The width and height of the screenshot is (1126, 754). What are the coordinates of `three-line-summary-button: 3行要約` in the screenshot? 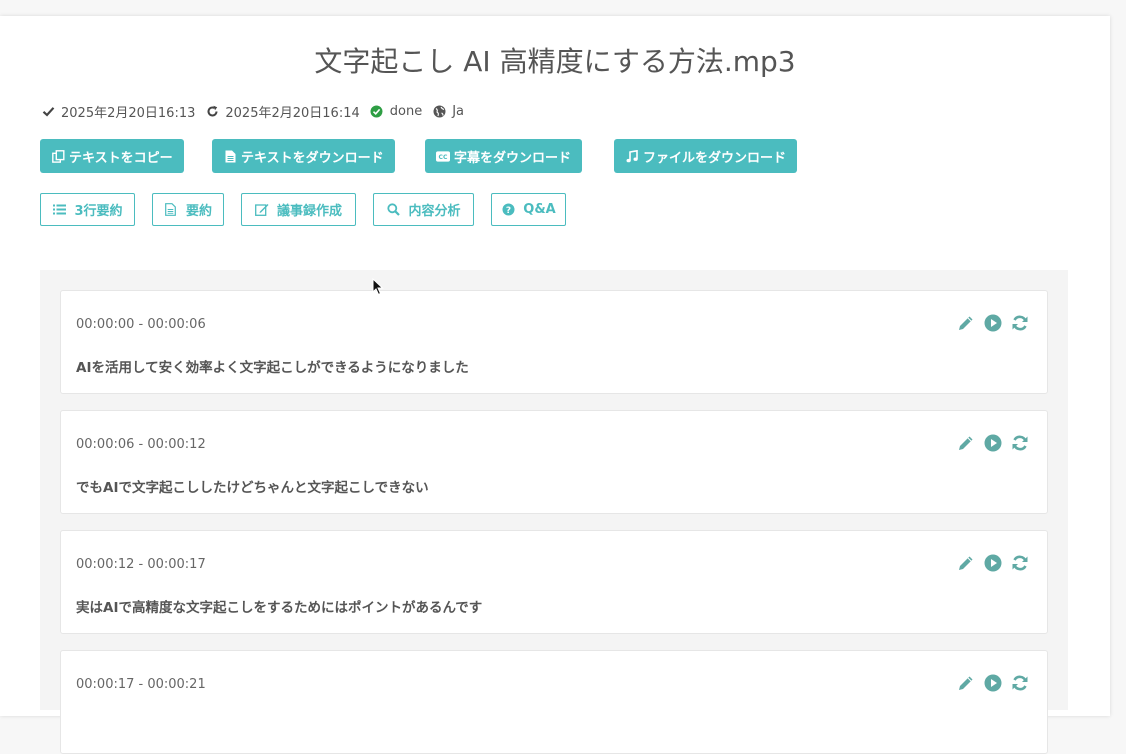 It's located at (87, 209).